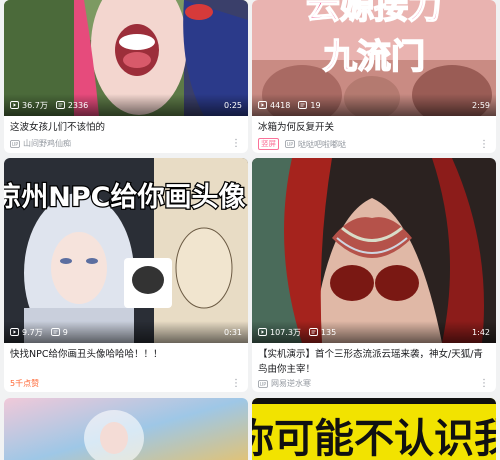 This screenshot has height=460, width=500. I want to click on view-count: 107.3万, so click(285, 332).